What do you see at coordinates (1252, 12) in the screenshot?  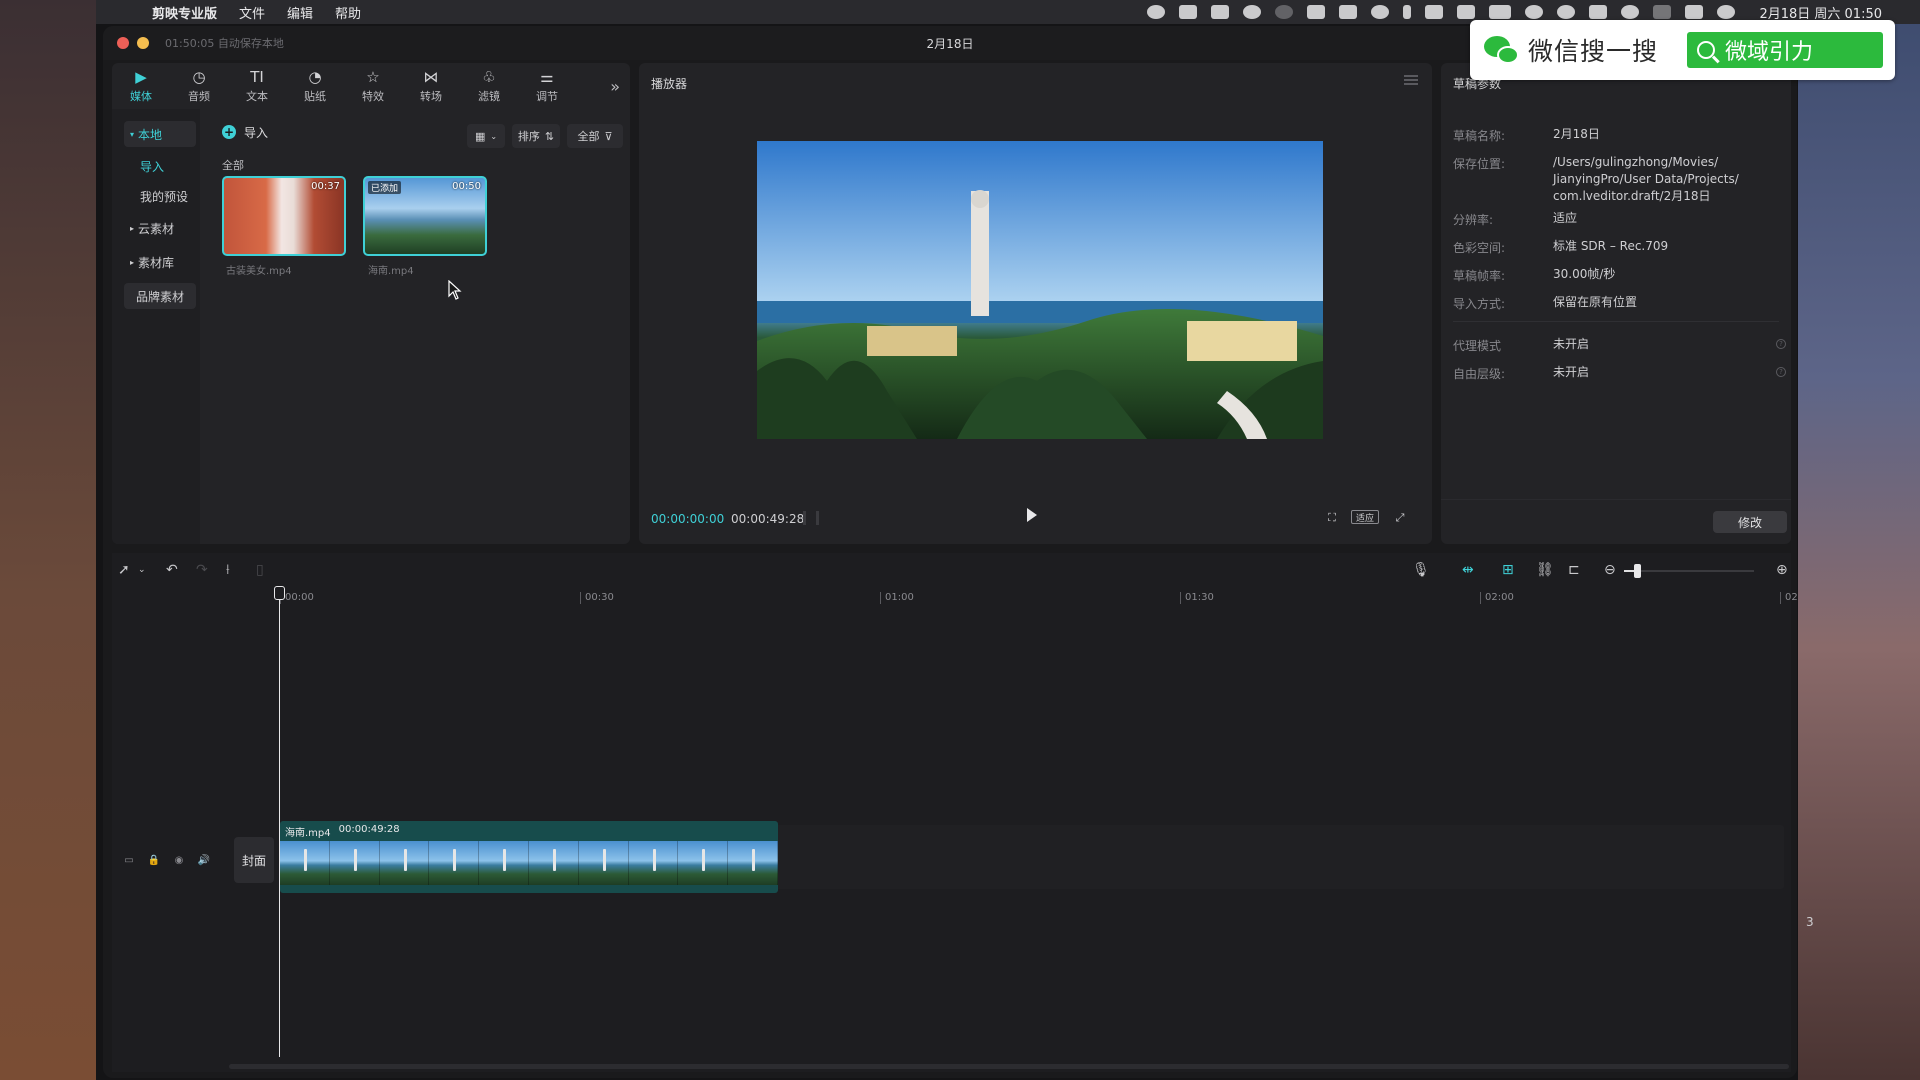 I see `status-creative-cloud-icon` at bounding box center [1252, 12].